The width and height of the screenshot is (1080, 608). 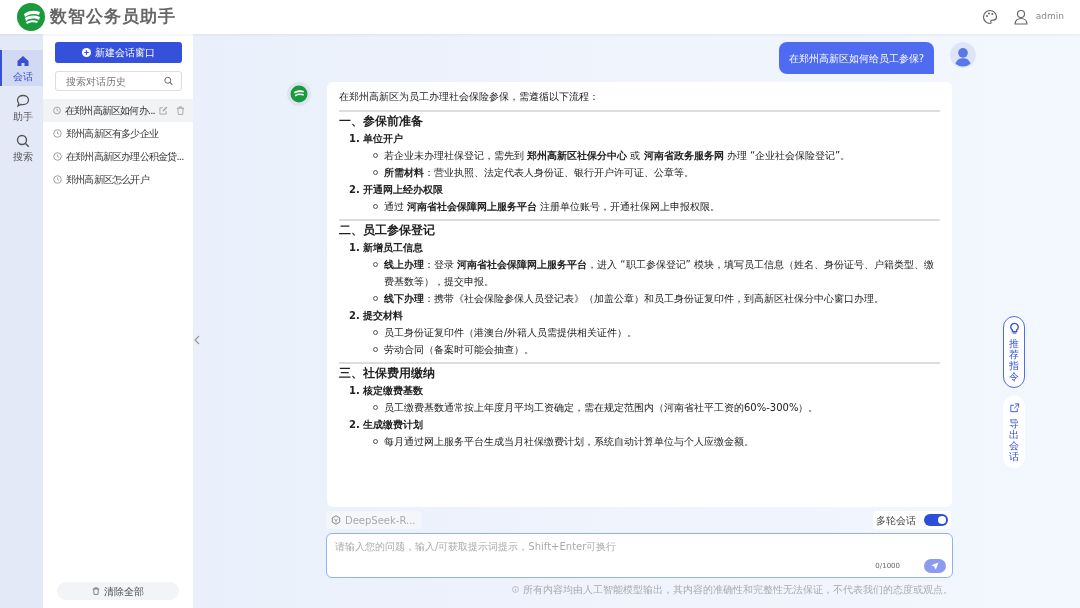 I want to click on answer-intro: 在郑州高新区为员工办理社会保险参保，需遵循以下流程：, so click(x=639, y=100).